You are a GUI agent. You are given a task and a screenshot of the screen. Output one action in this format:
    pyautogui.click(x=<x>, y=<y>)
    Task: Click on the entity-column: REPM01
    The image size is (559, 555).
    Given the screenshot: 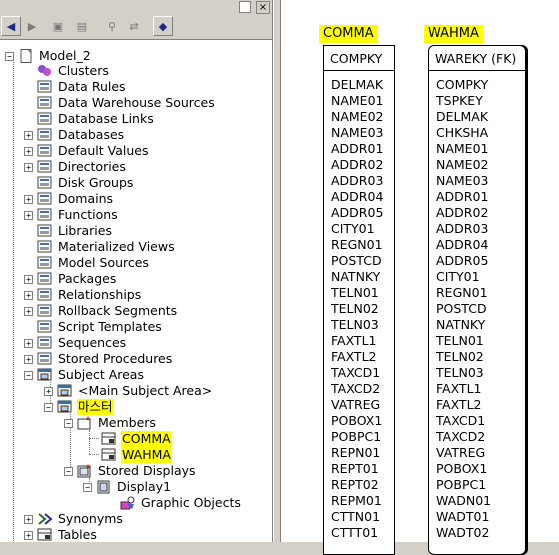 What is the action you would take?
    pyautogui.click(x=356, y=500)
    